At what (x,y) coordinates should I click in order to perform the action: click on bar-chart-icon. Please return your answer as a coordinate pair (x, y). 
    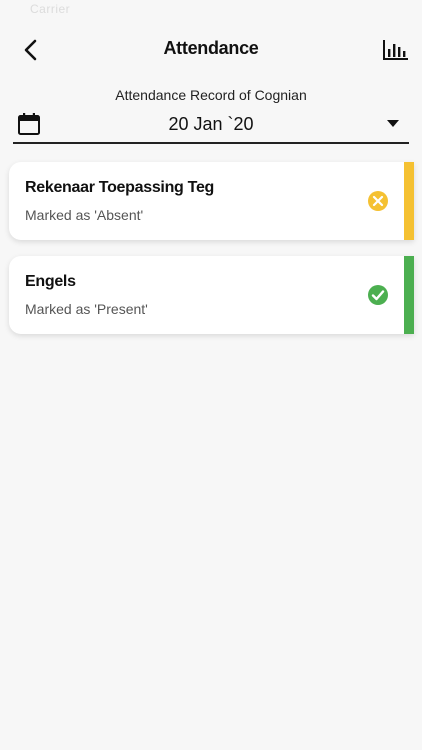
    Looking at the image, I should click on (395, 50).